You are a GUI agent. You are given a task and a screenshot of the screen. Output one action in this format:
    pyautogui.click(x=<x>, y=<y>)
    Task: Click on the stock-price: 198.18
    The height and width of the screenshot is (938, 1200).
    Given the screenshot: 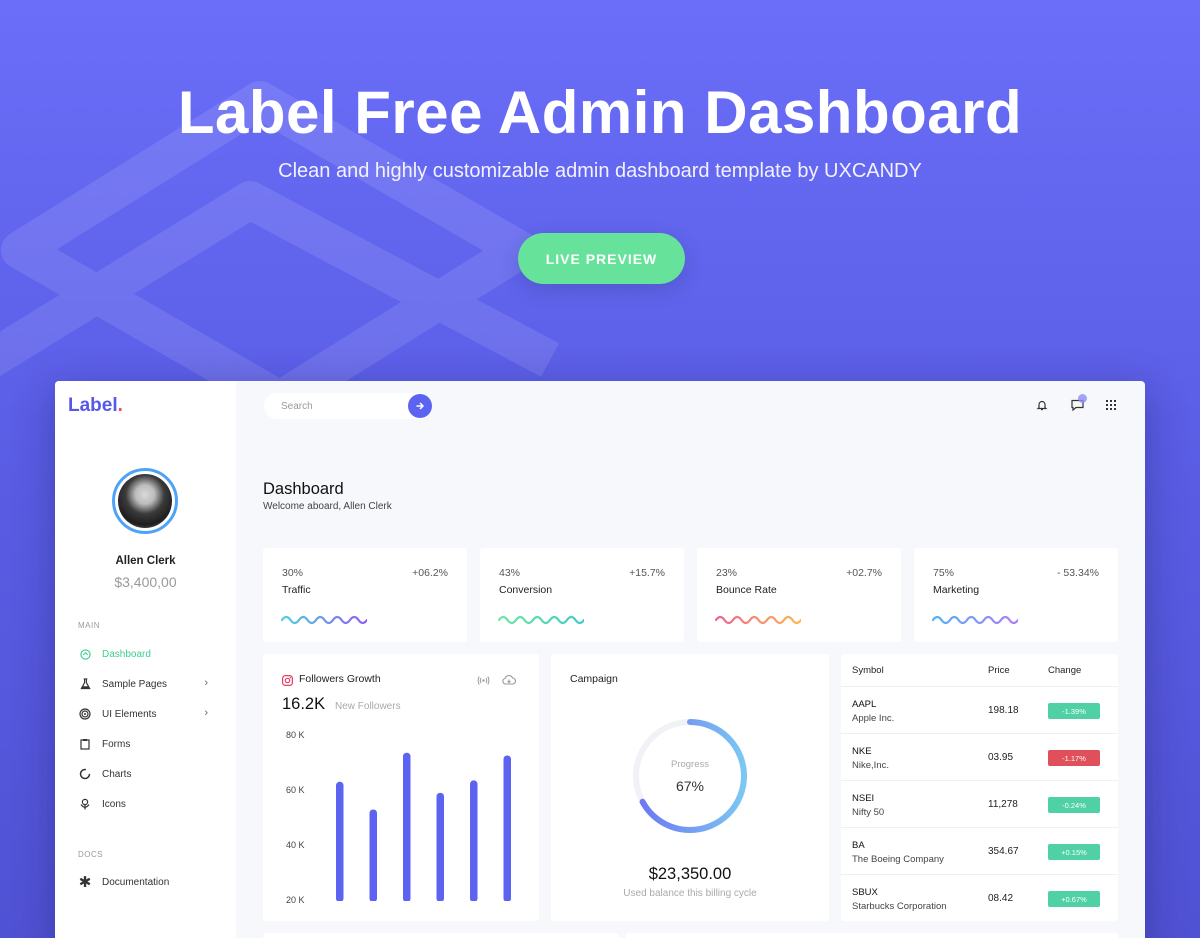 What is the action you would take?
    pyautogui.click(x=1003, y=710)
    